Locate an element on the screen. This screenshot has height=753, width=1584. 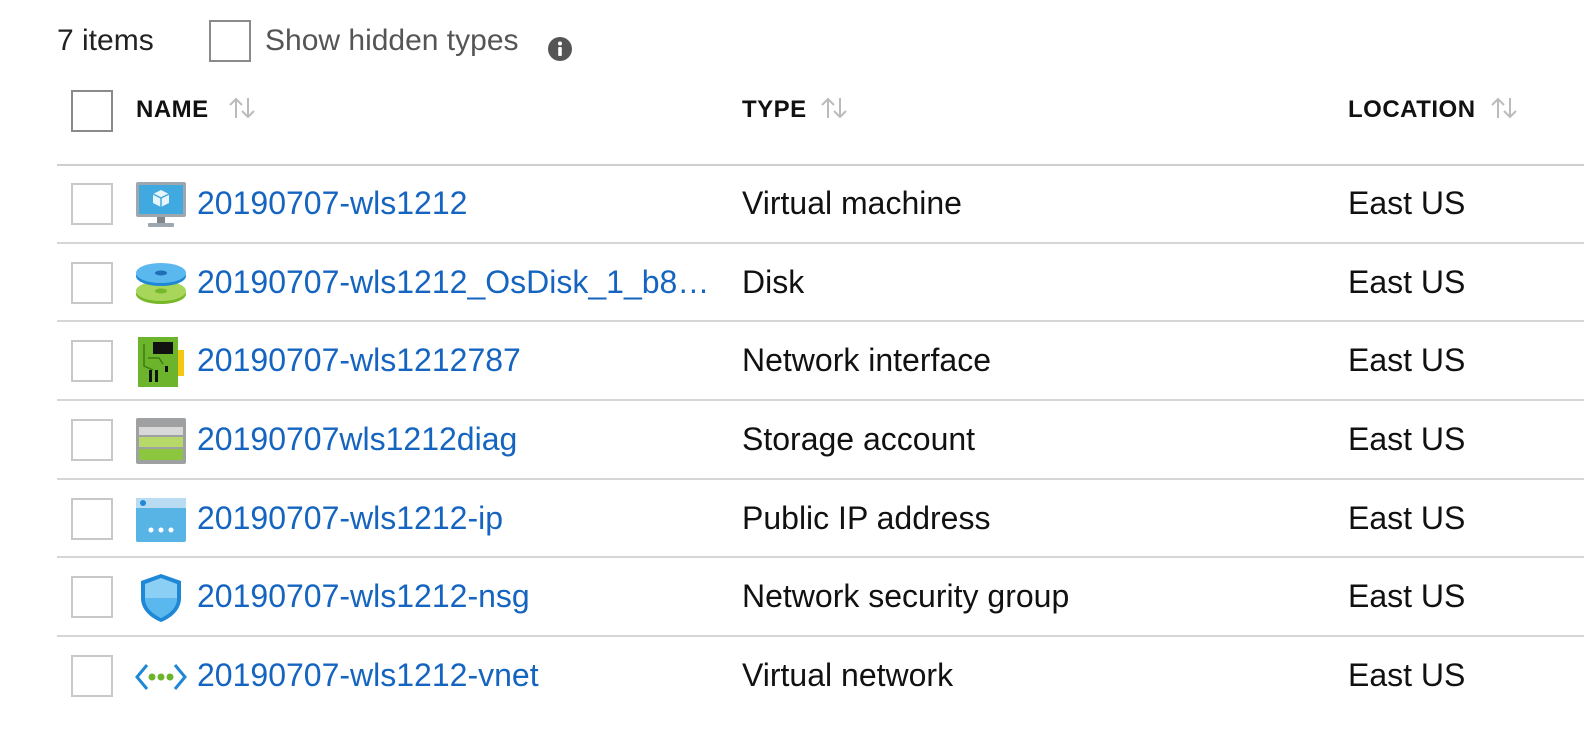
resource-type: Storage account is located at coordinates (859, 439).